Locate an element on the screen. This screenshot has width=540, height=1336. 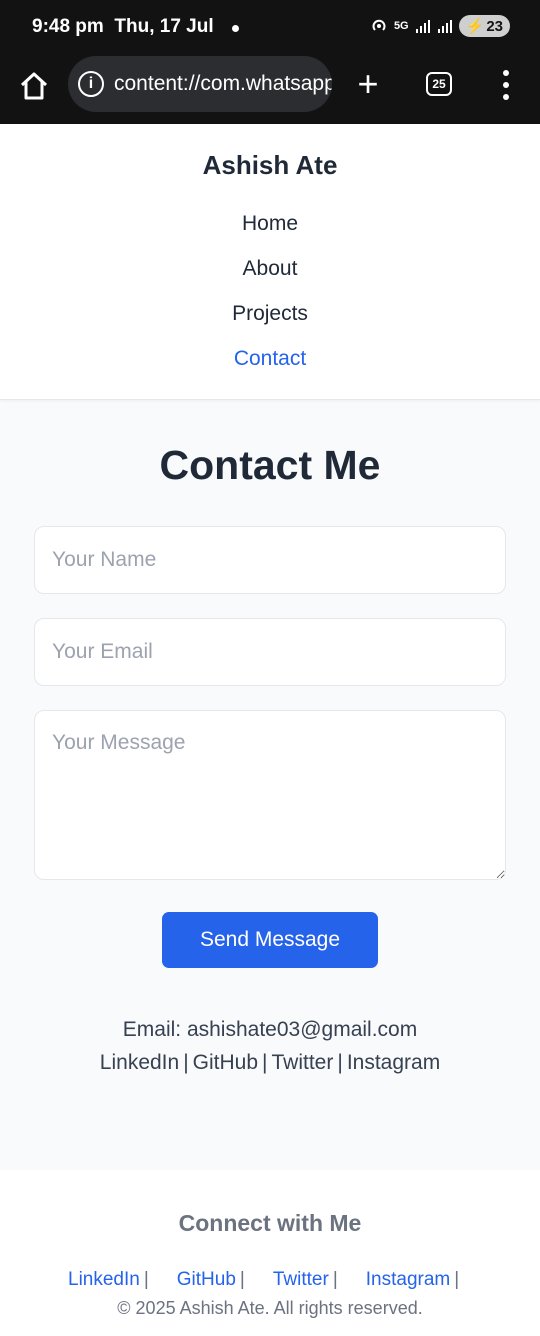
battery-indicator: ⚡ 23 is located at coordinates (484, 26).